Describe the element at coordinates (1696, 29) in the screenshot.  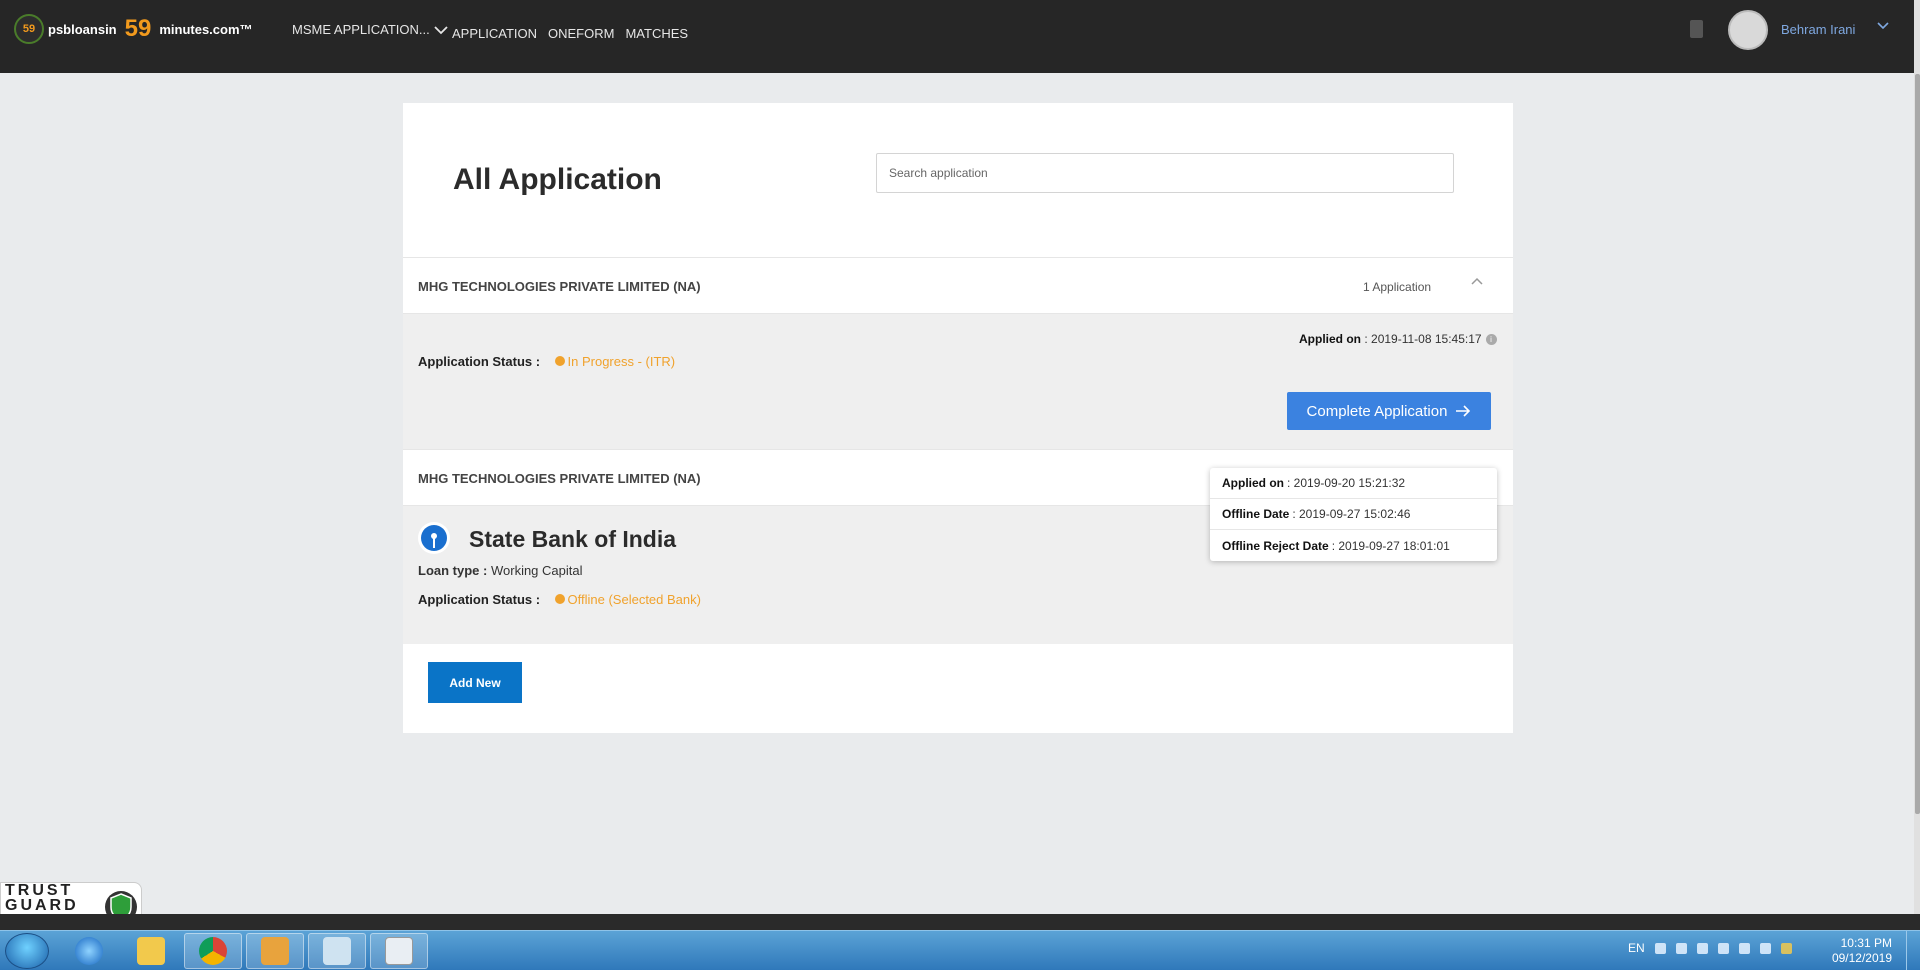
I see `calculator-icon` at that location.